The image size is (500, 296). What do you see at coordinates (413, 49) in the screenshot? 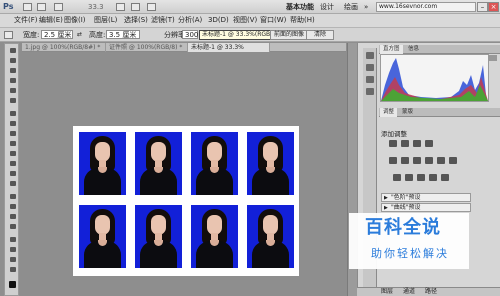
I see `tab-info: 信息` at bounding box center [413, 49].